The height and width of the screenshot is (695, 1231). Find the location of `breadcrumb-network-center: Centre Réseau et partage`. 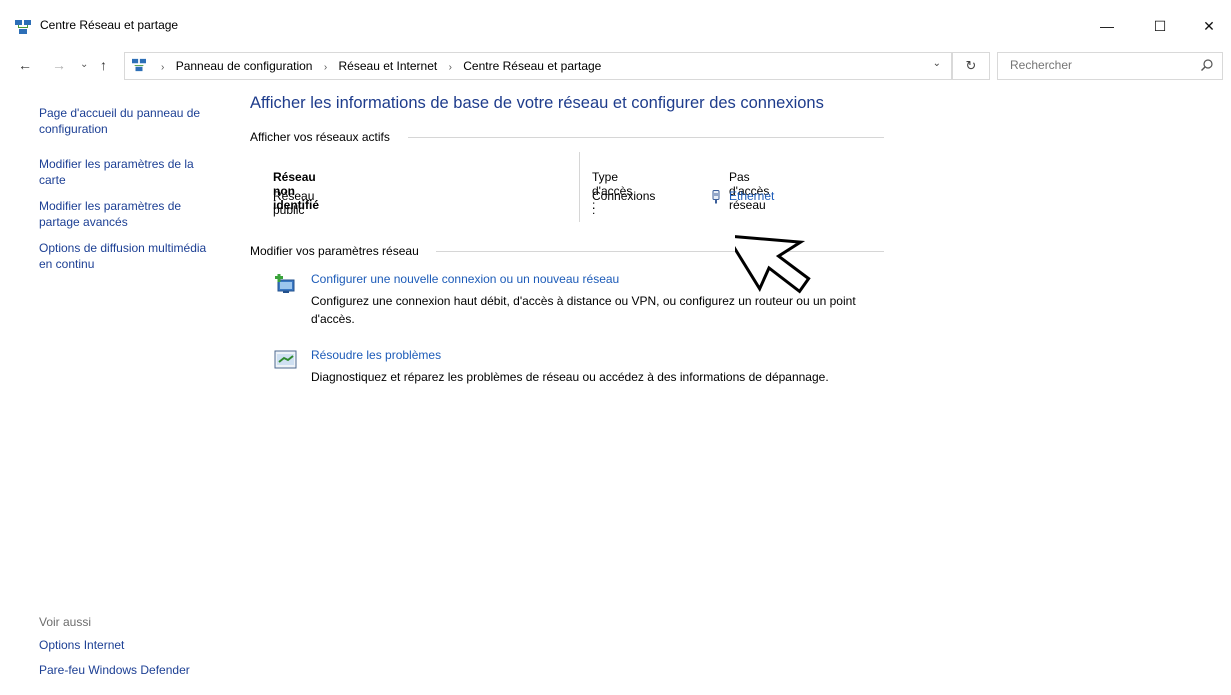

breadcrumb-network-center: Centre Réseau et partage is located at coordinates (532, 66).